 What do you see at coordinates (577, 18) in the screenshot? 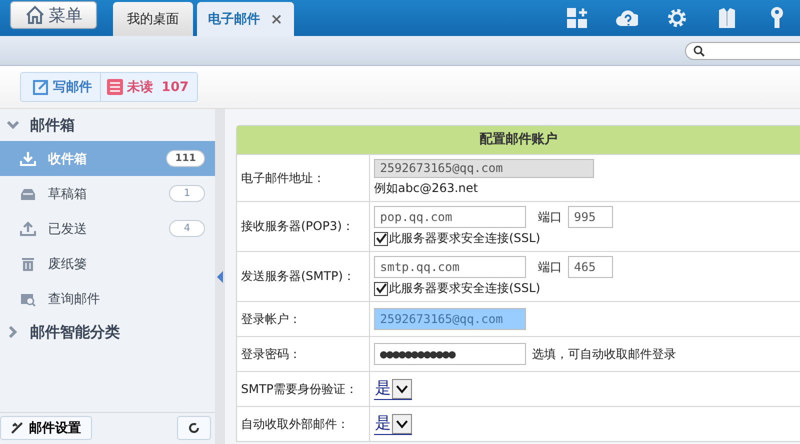
I see `add-grid-icon` at bounding box center [577, 18].